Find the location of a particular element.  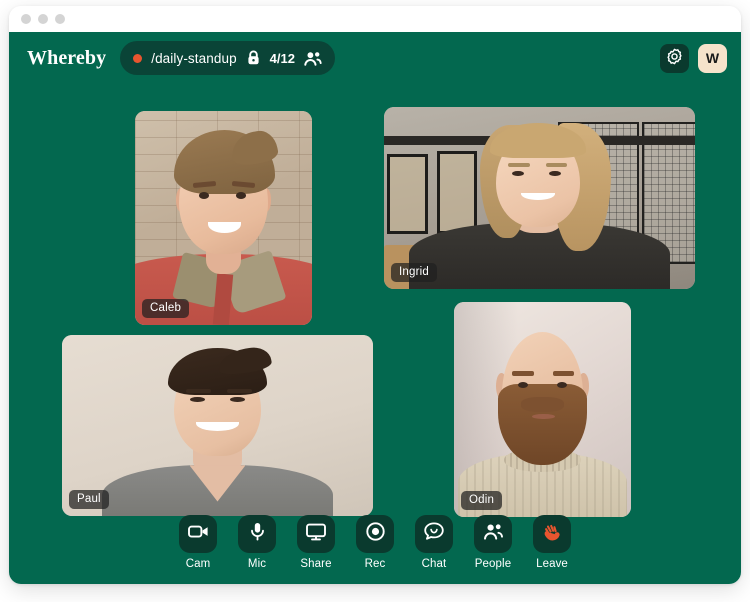

video-feed-caleb is located at coordinates (223, 218).